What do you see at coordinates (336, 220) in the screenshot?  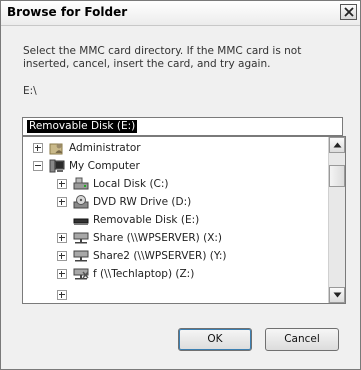 I see `tree-scrollbar` at bounding box center [336, 220].